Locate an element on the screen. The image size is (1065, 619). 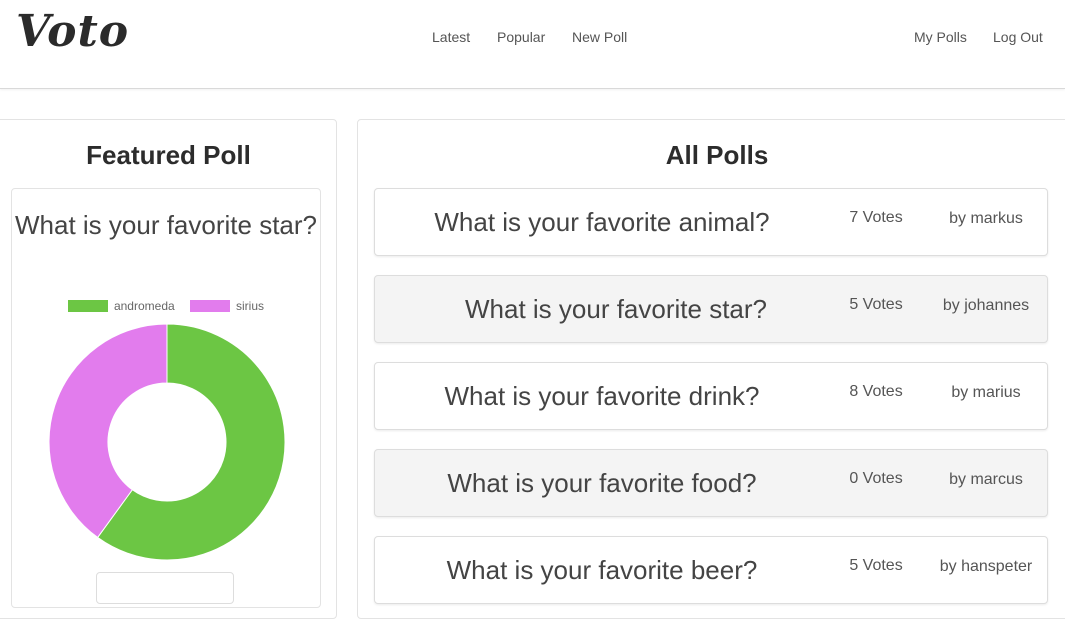
poll-question: What is your favorite animal? is located at coordinates (602, 222).